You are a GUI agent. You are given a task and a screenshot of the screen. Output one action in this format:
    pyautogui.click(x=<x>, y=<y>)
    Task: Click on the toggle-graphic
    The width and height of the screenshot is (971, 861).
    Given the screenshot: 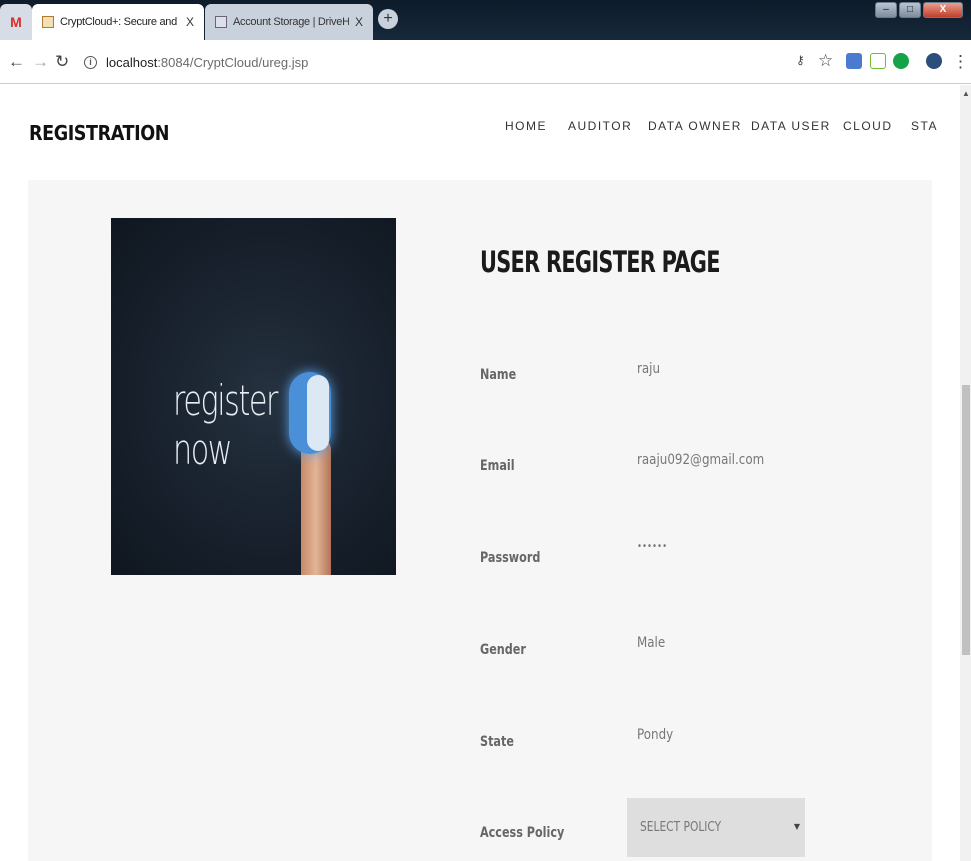 What is the action you would take?
    pyautogui.click(x=310, y=413)
    